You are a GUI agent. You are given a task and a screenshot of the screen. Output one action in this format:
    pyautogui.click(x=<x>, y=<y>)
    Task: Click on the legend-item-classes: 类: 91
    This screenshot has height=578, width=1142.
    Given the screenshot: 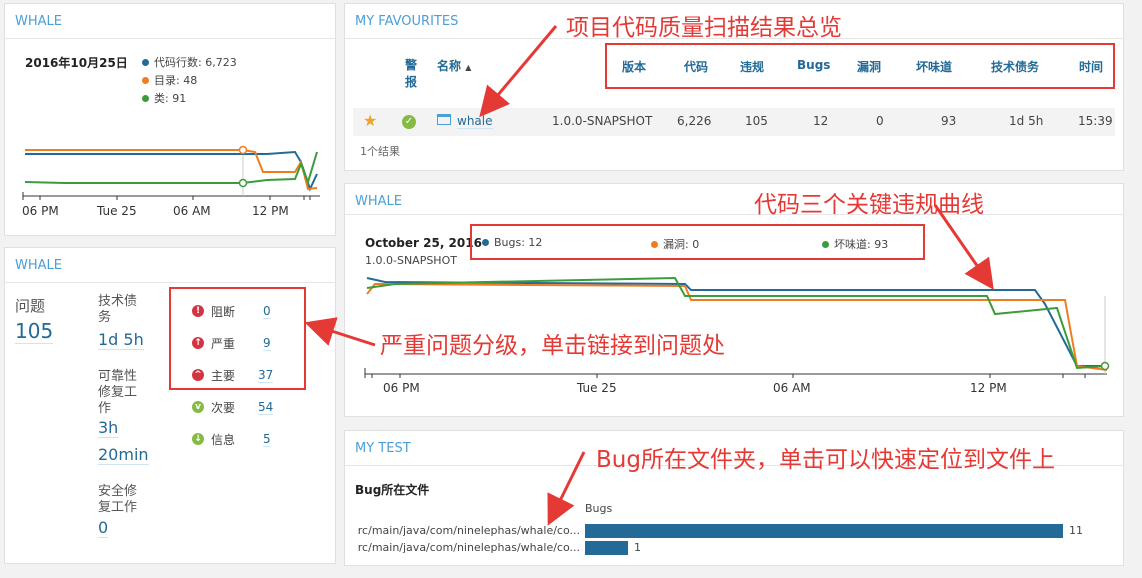 What is the action you would take?
    pyautogui.click(x=189, y=99)
    